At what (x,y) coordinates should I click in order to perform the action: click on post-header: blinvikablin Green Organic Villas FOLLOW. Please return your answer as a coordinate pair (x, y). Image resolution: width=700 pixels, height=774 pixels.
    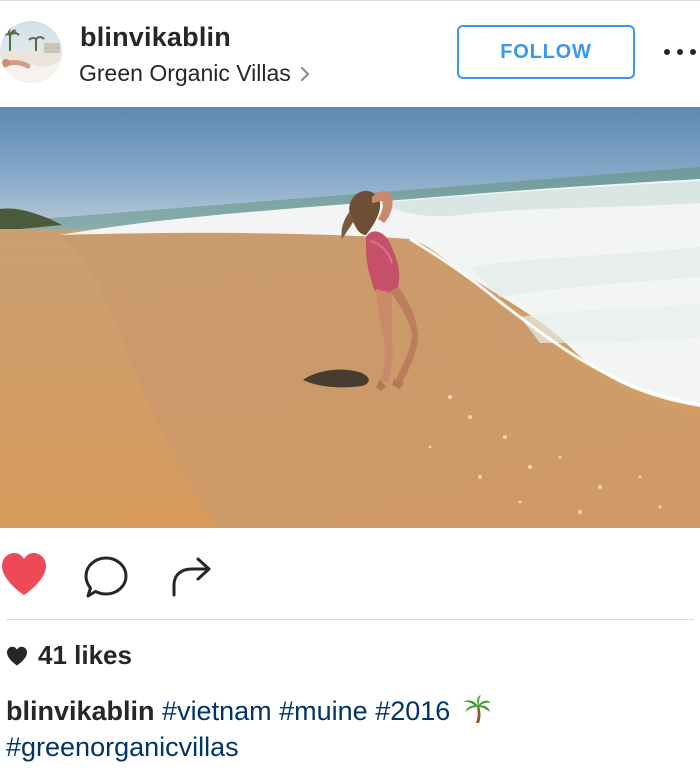
    Looking at the image, I should click on (350, 53).